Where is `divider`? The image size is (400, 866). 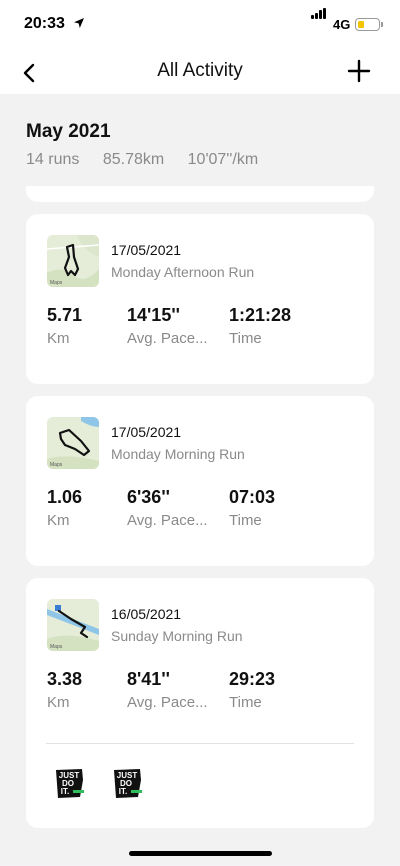
divider is located at coordinates (200, 743).